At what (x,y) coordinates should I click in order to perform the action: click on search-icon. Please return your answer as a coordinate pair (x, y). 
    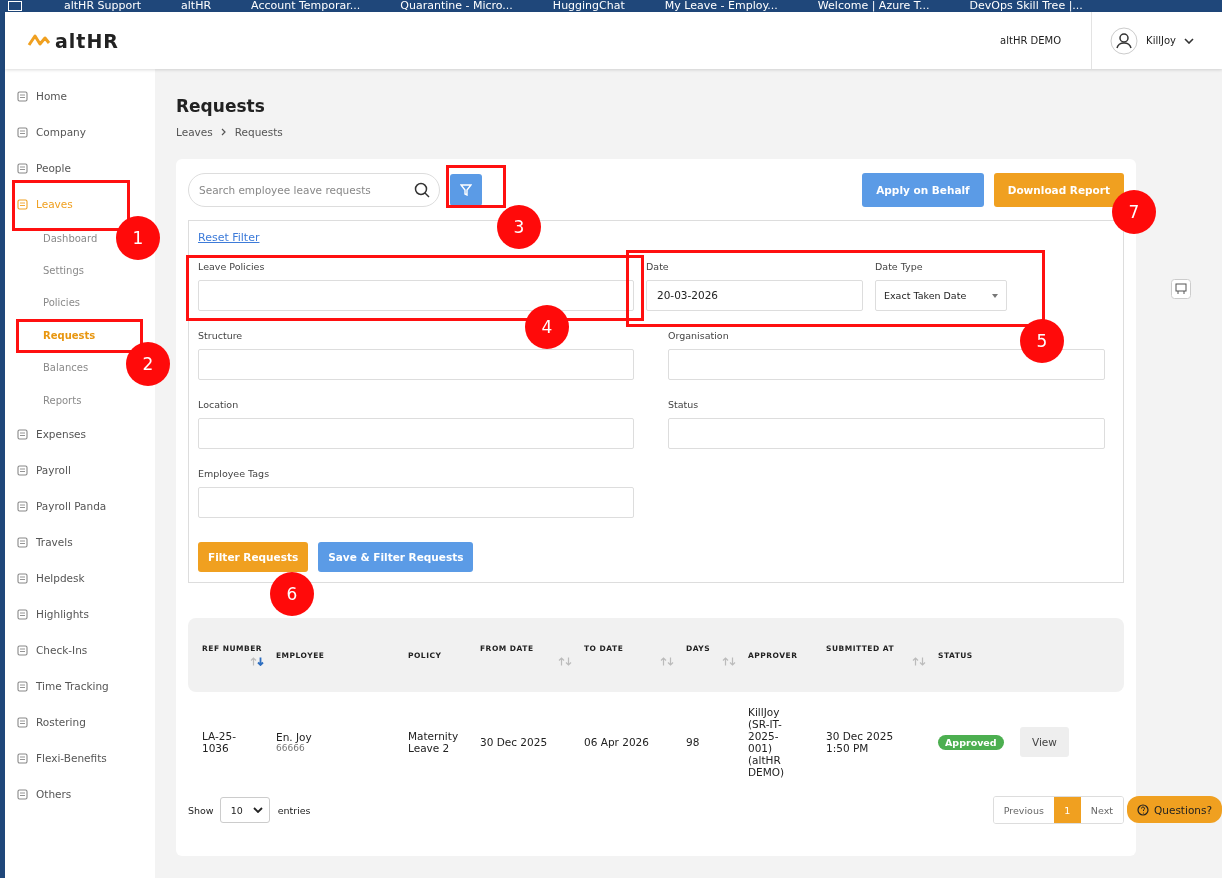
    Looking at the image, I should click on (422, 190).